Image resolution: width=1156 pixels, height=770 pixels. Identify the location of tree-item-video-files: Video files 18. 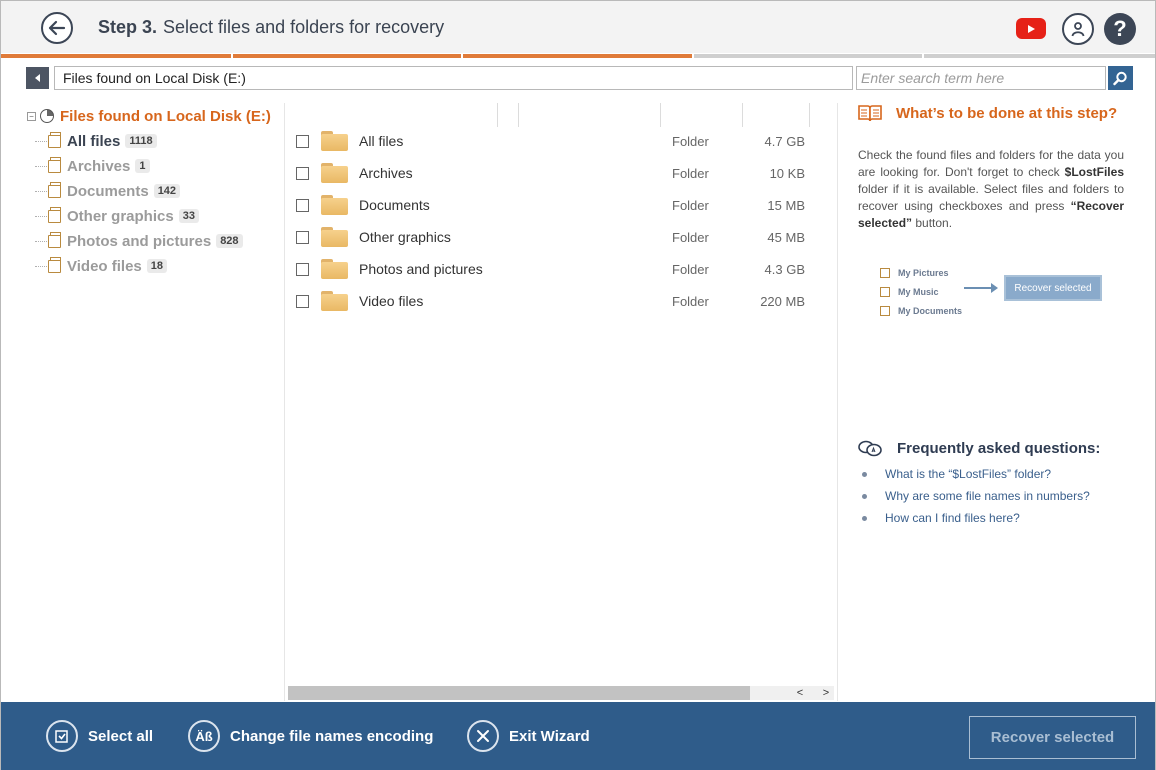
(101, 266).